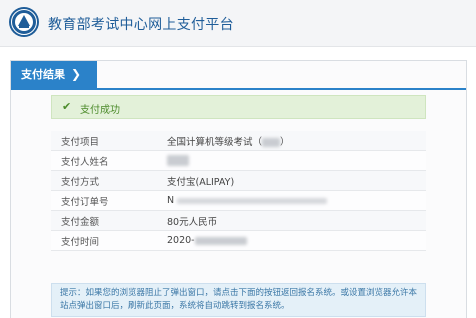  Describe the element at coordinates (291, 141) in the screenshot. I see `payment-item-value: 全国计算机等级考试（ ）` at that location.